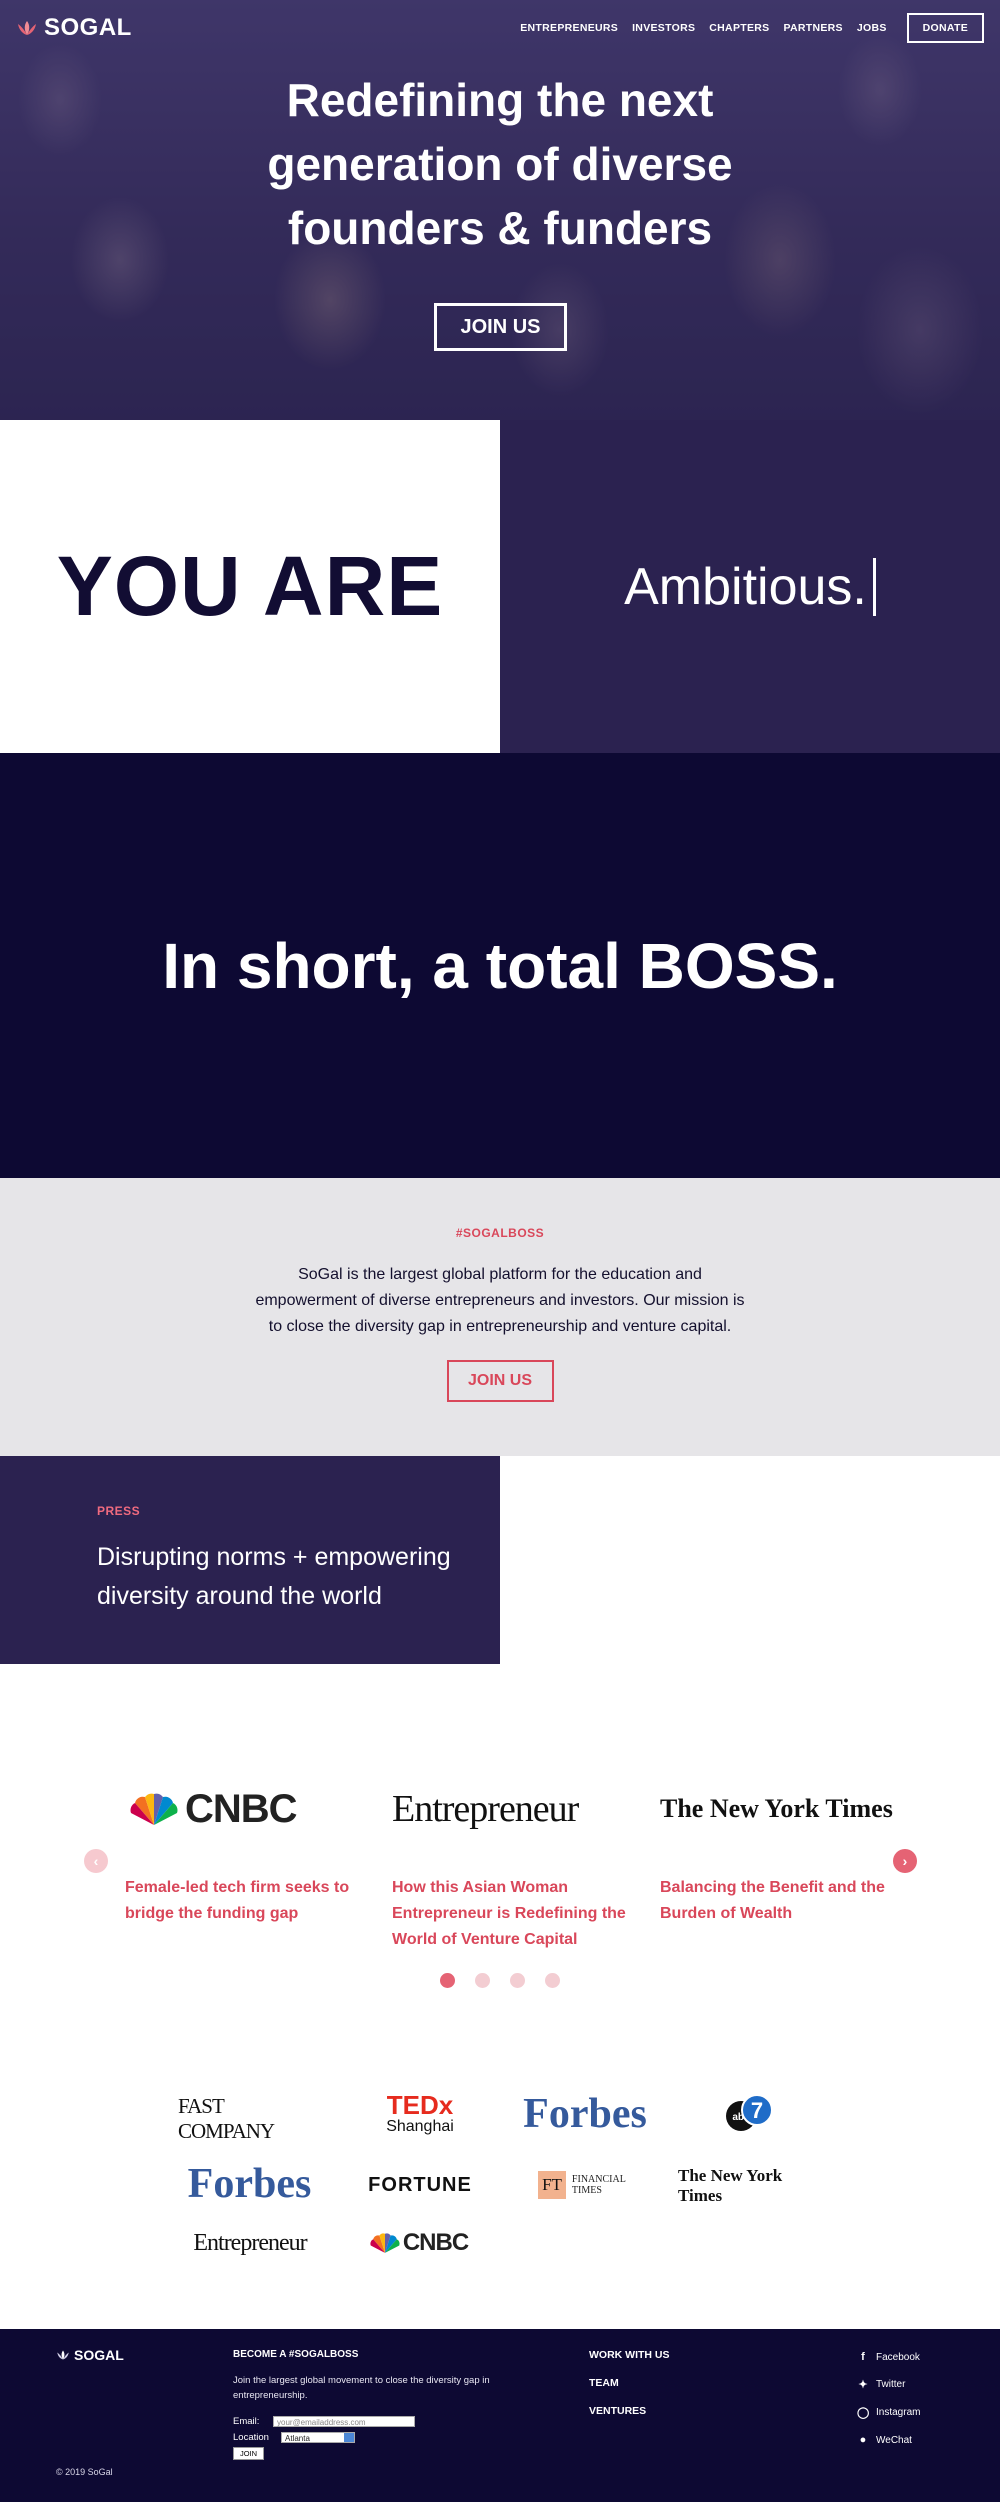 The width and height of the screenshot is (1000, 2502). What do you see at coordinates (730, 2185) in the screenshot?
I see `logo-nyt-text: The New York Times` at bounding box center [730, 2185].